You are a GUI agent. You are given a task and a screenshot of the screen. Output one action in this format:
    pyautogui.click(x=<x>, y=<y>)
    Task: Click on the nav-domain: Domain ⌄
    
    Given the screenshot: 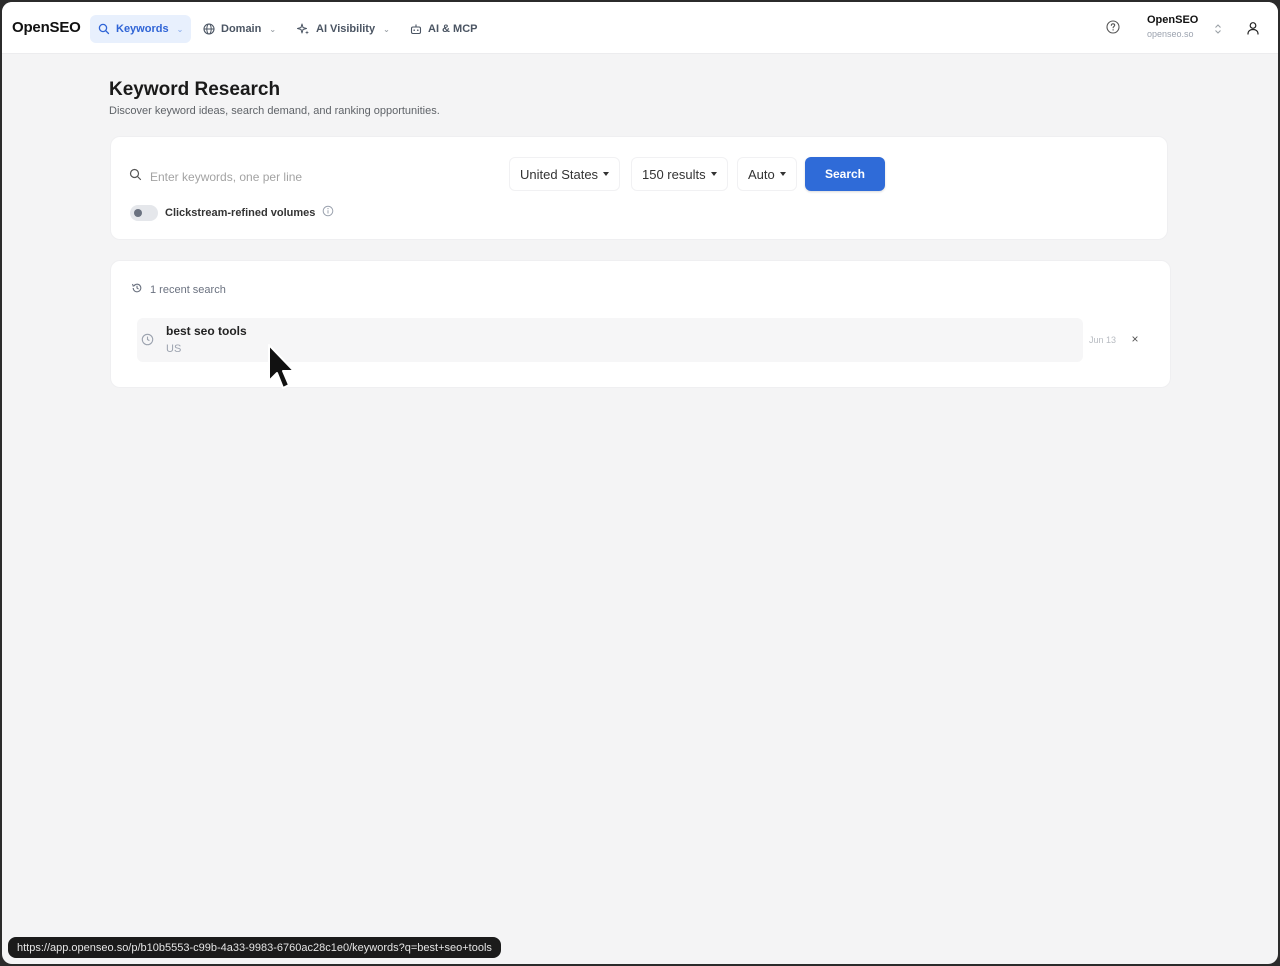 What is the action you would take?
    pyautogui.click(x=239, y=29)
    